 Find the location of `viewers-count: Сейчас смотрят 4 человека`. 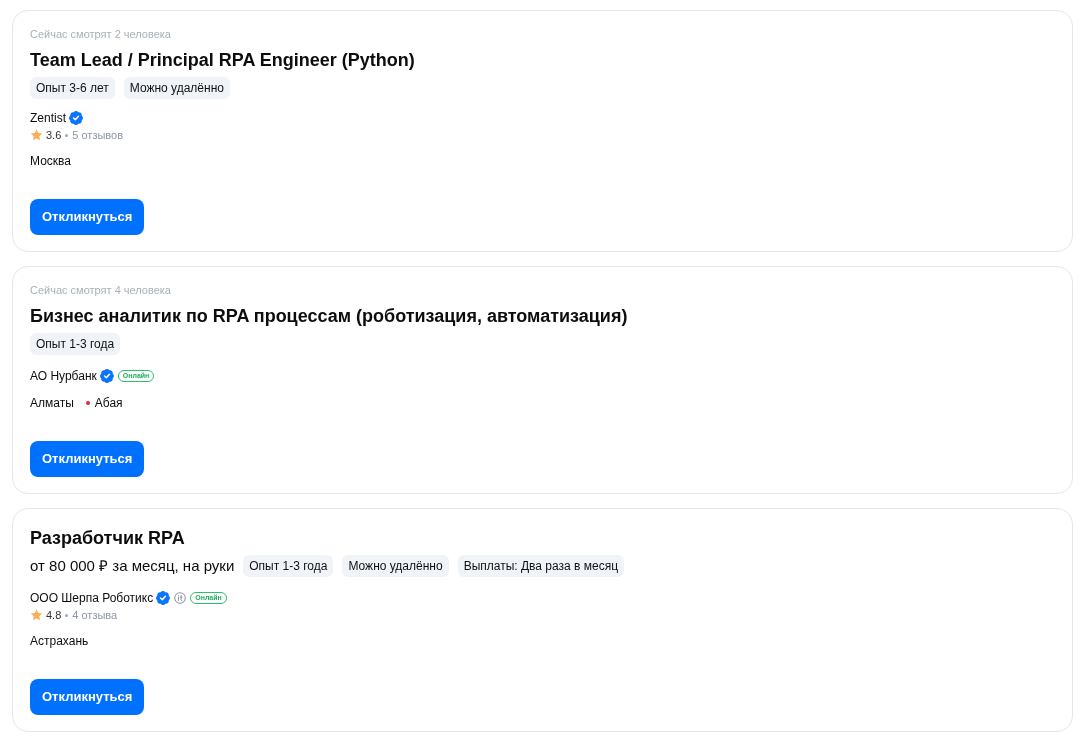

viewers-count: Сейчас смотрят 4 человека is located at coordinates (101, 290).